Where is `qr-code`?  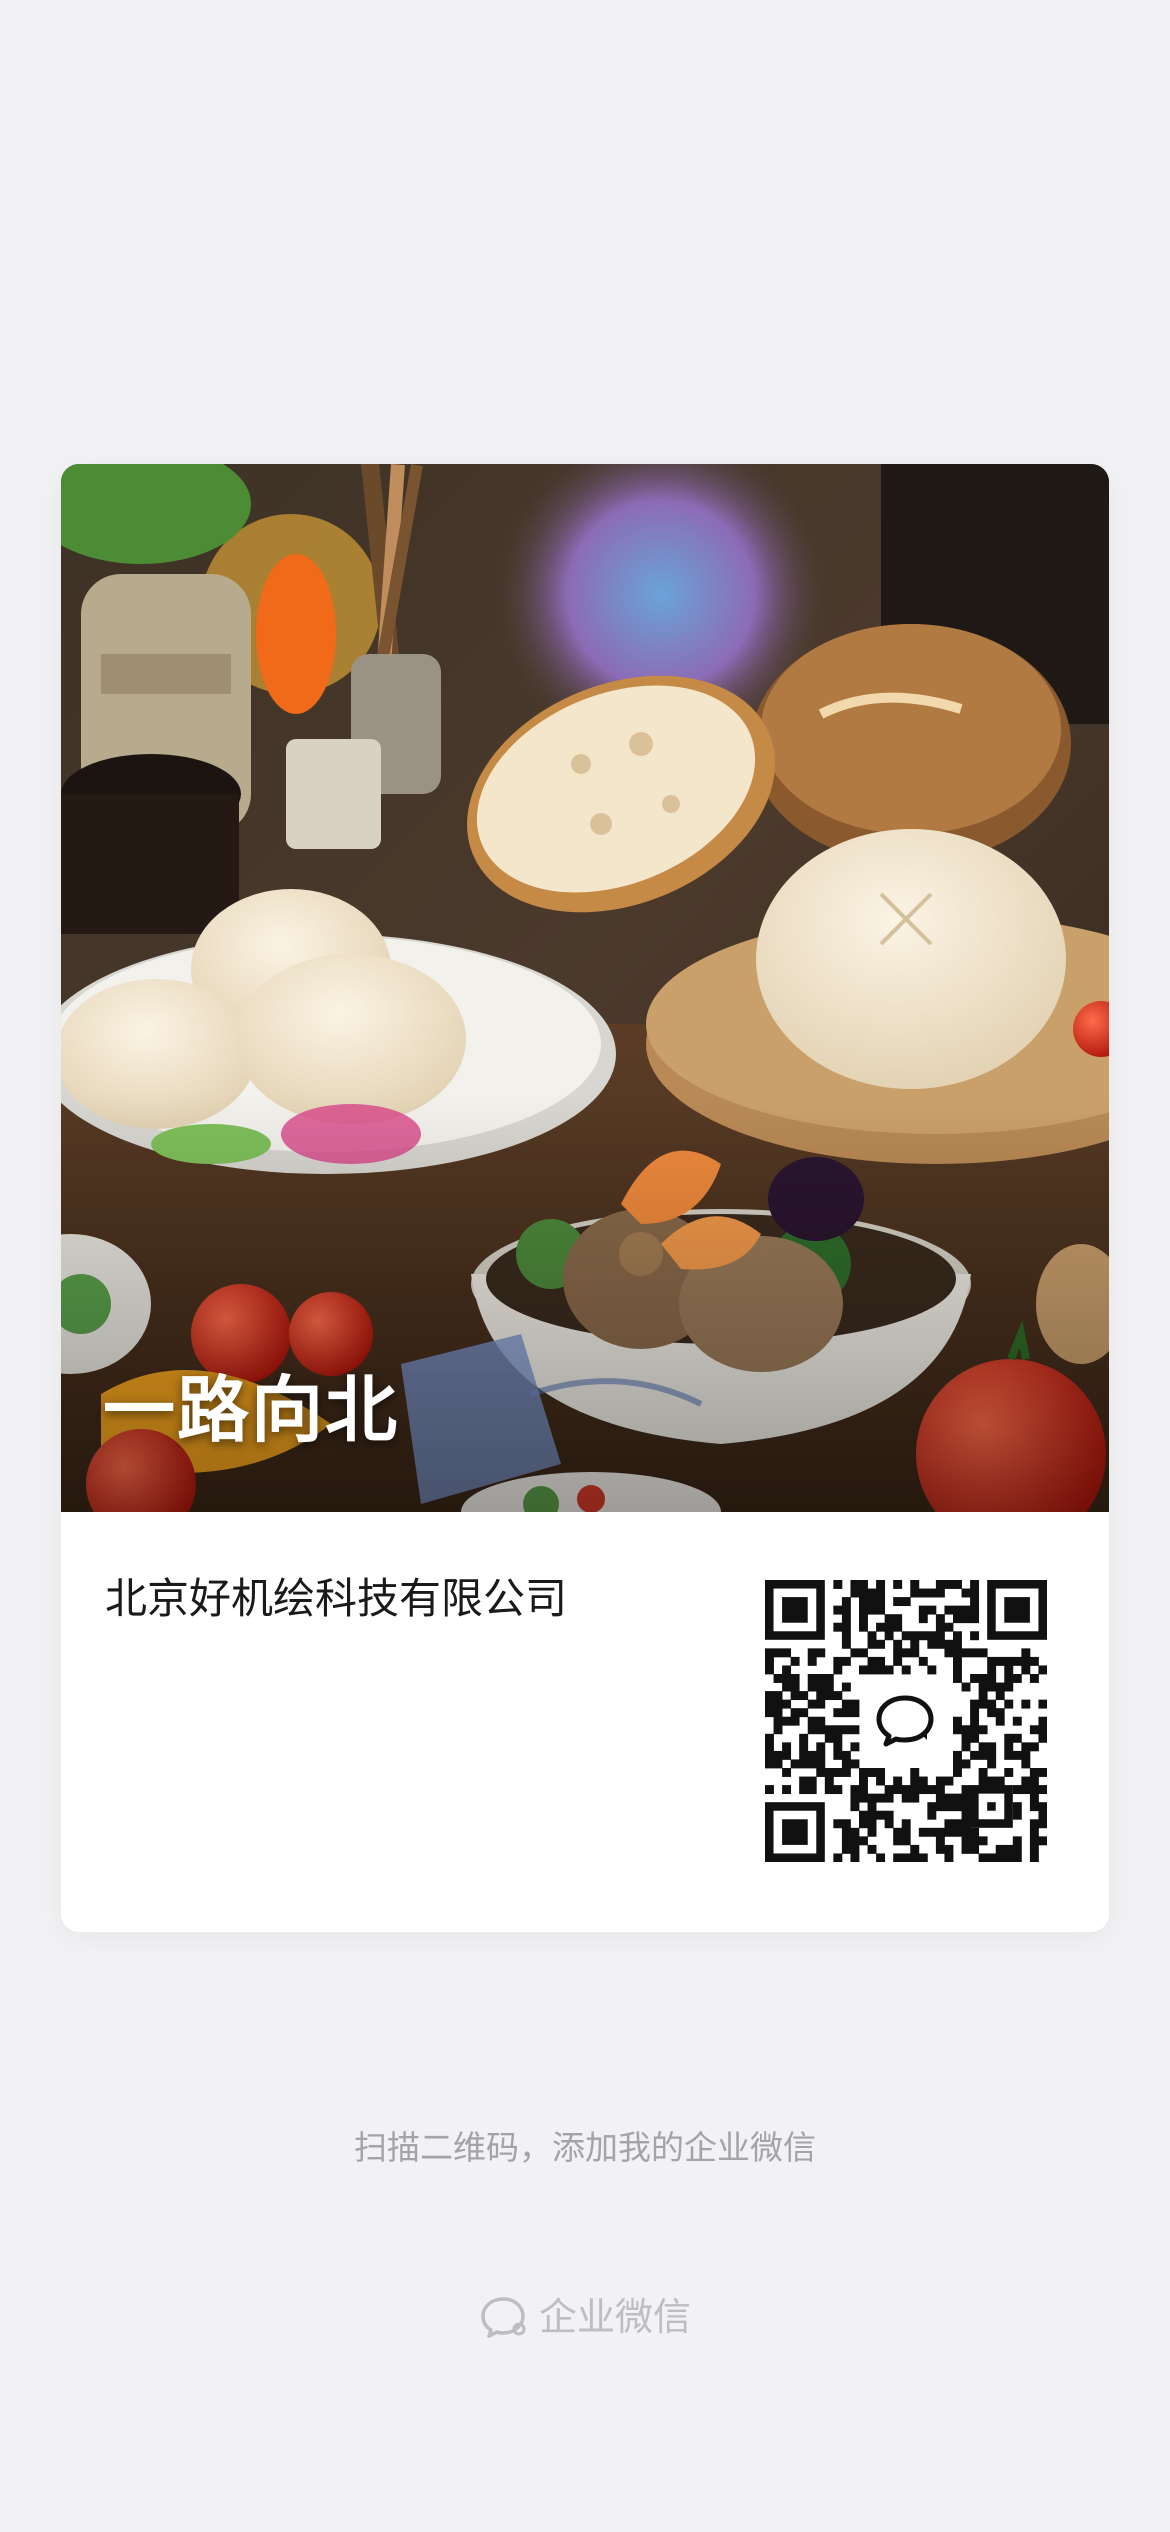 qr-code is located at coordinates (906, 1721).